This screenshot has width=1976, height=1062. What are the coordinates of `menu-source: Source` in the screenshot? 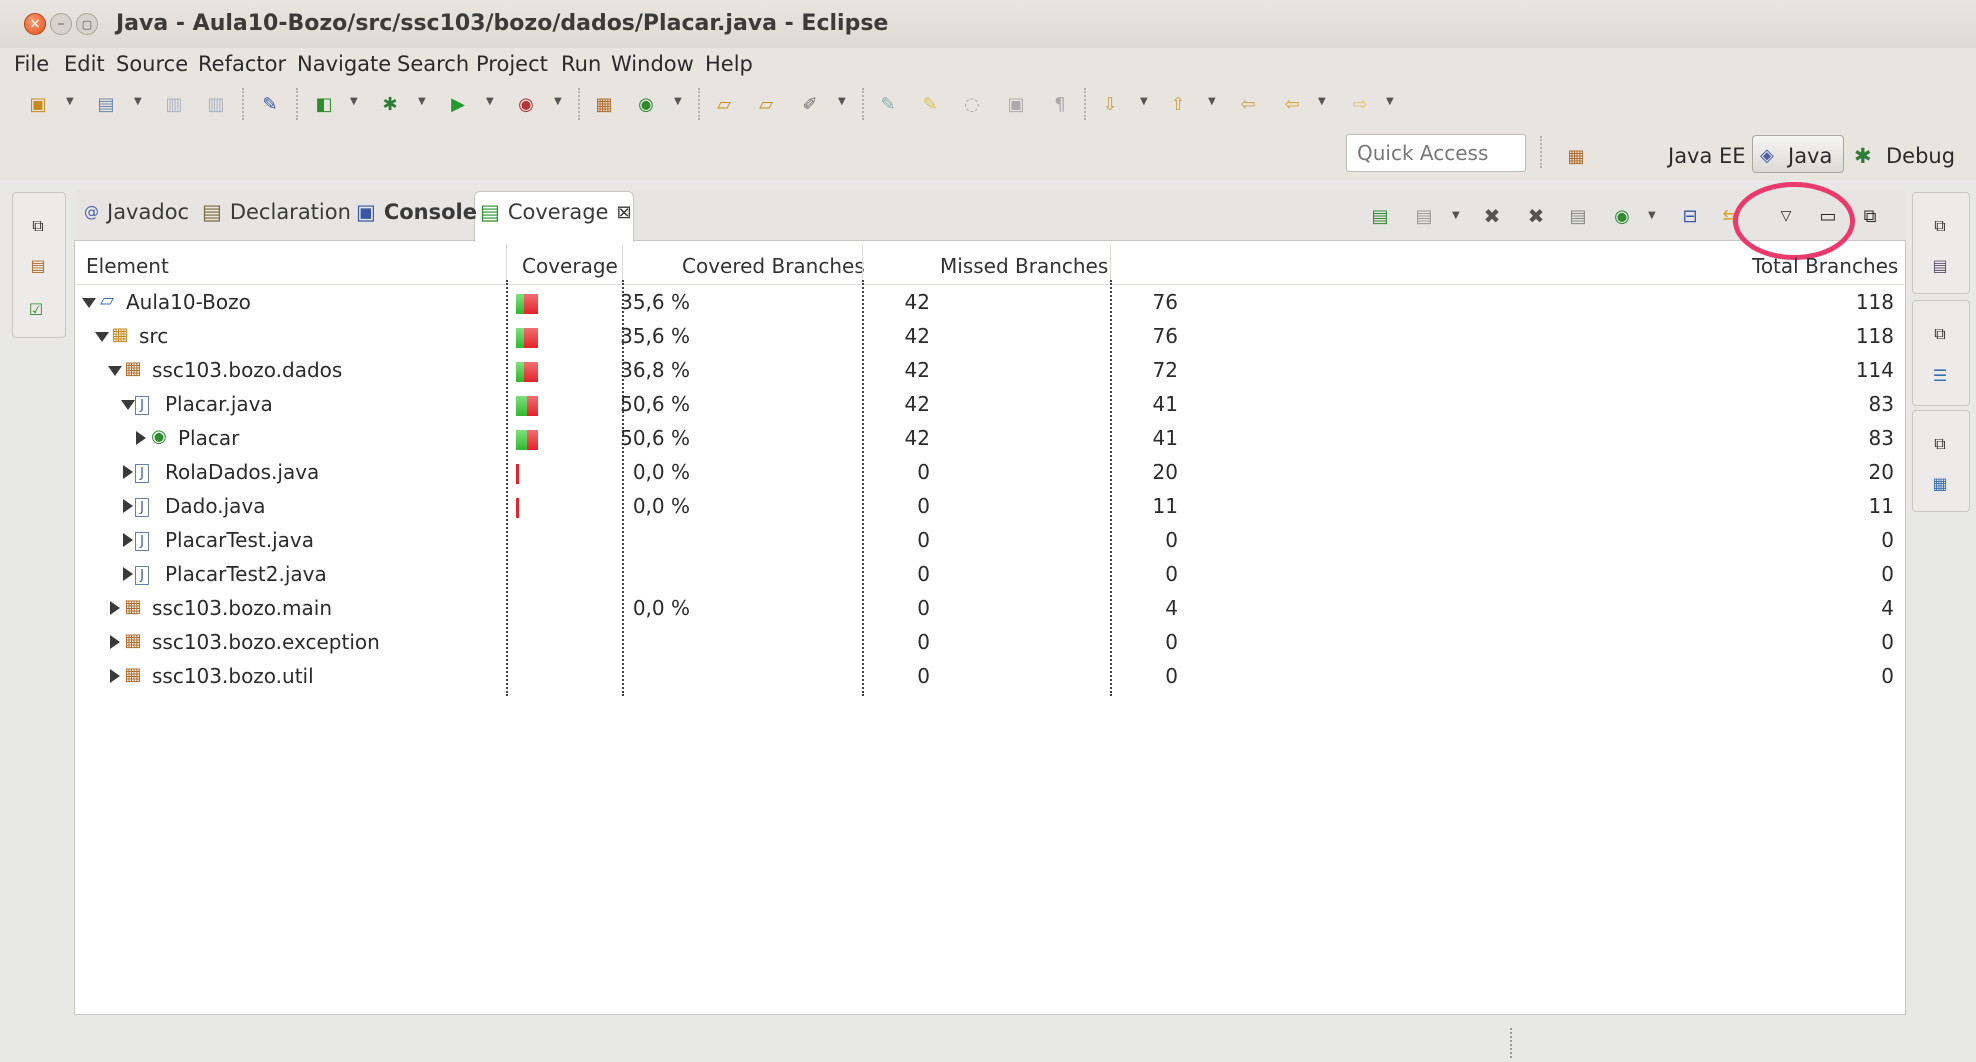 It's located at (152, 64).